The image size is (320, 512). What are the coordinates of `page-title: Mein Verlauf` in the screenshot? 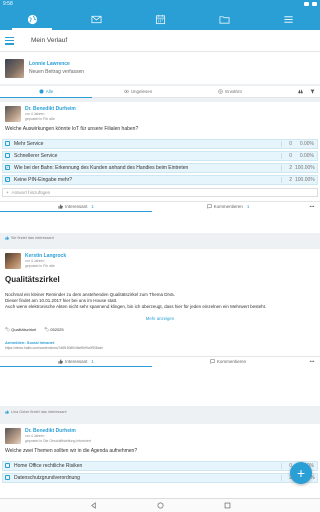 It's located at (49, 40).